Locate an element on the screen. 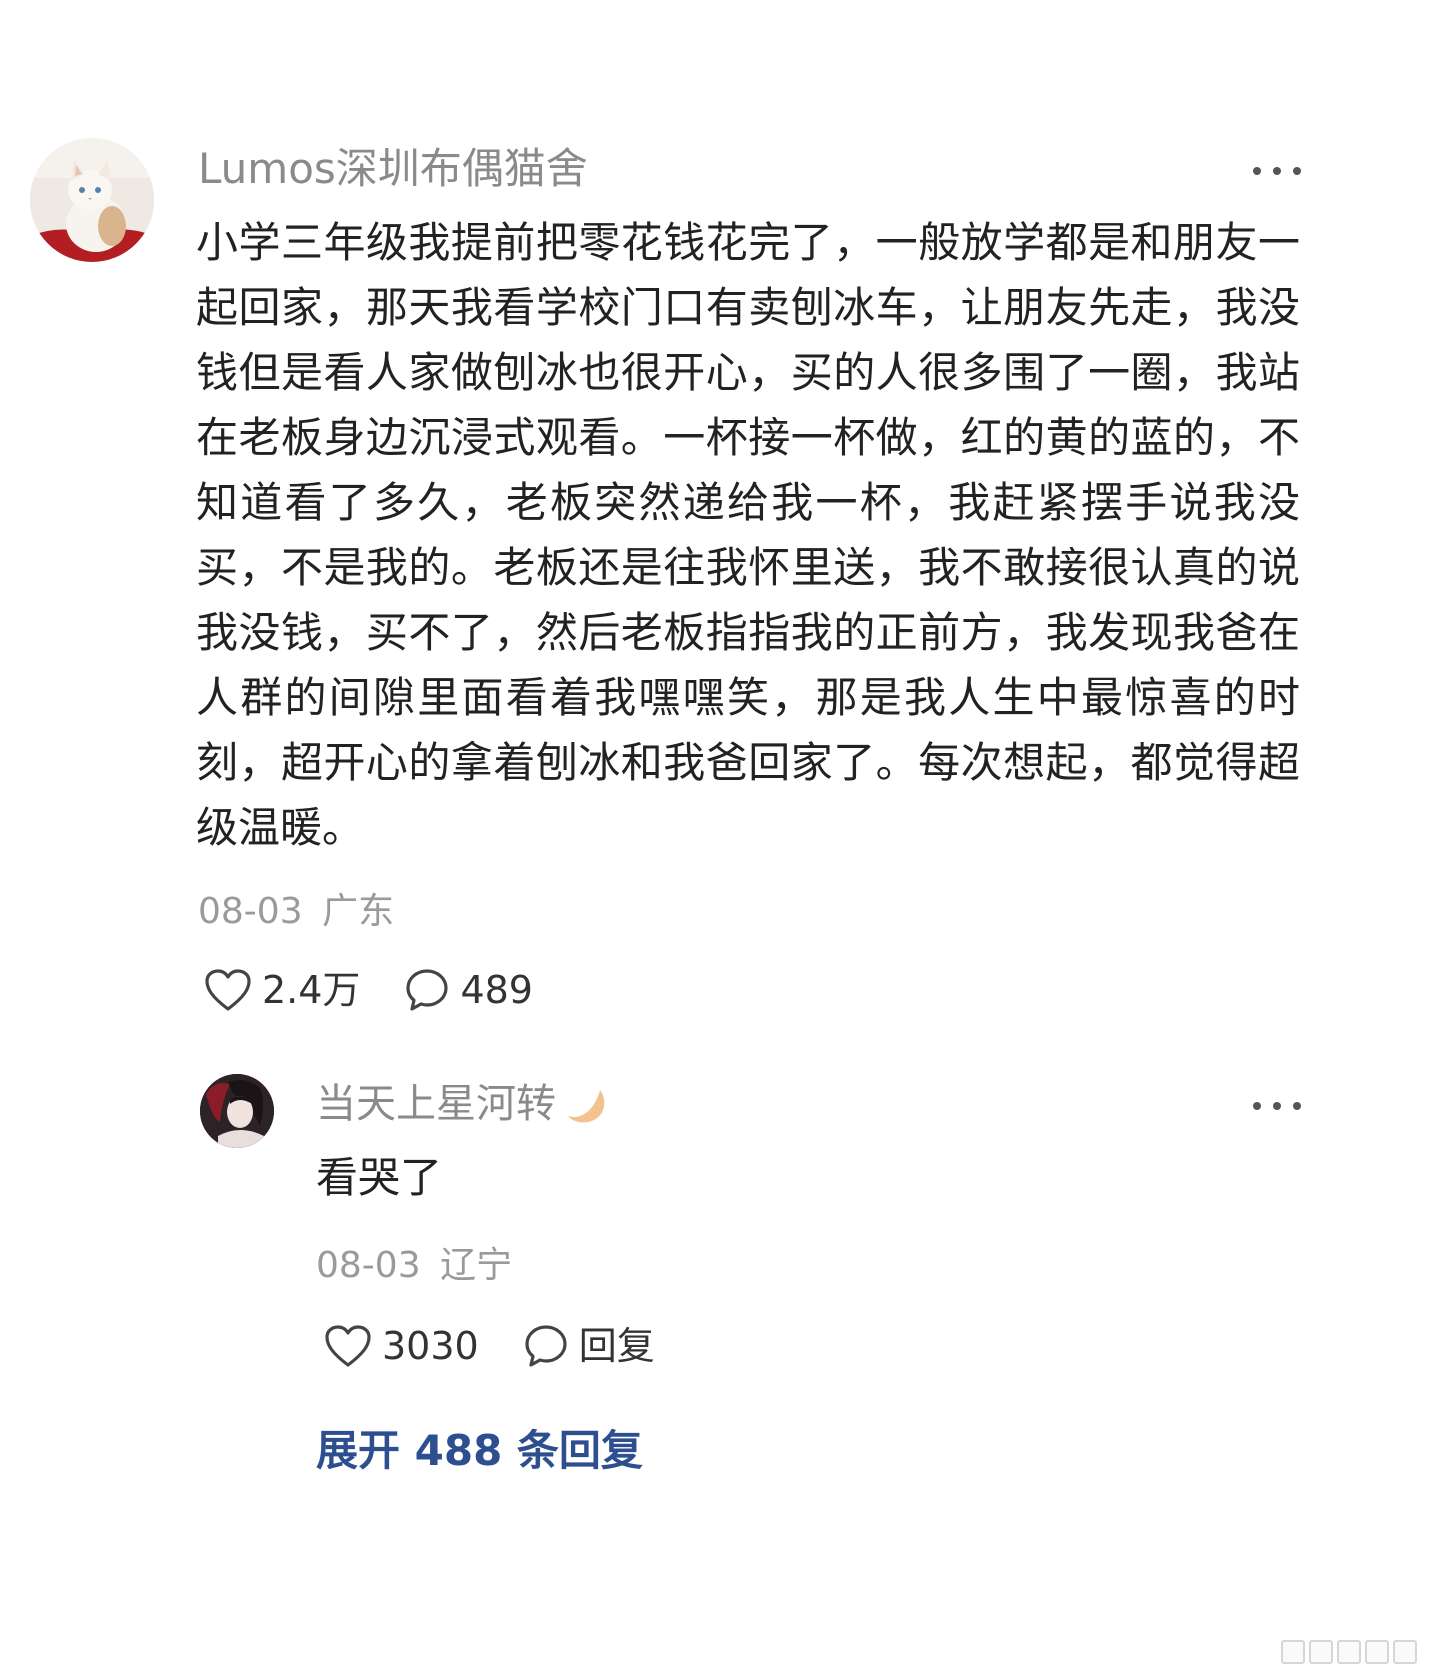  reply-avatar is located at coordinates (237, 1111).